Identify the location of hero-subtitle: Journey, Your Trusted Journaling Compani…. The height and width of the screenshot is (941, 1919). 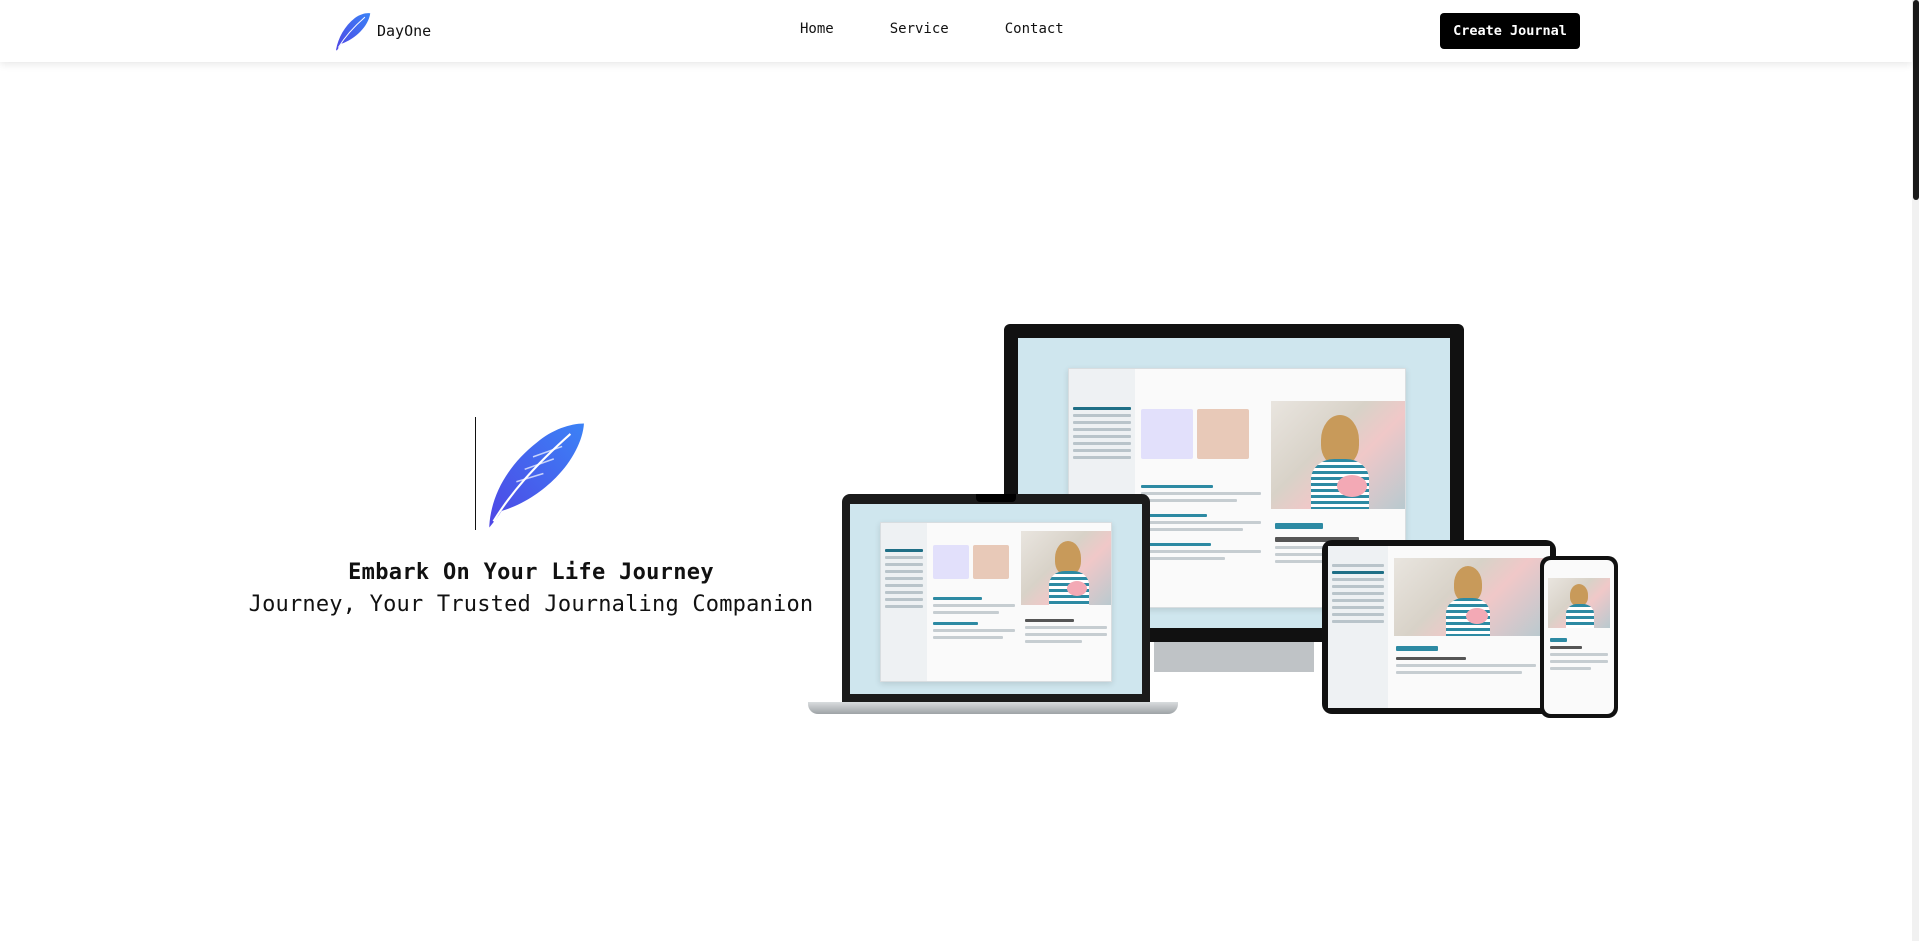
(531, 604).